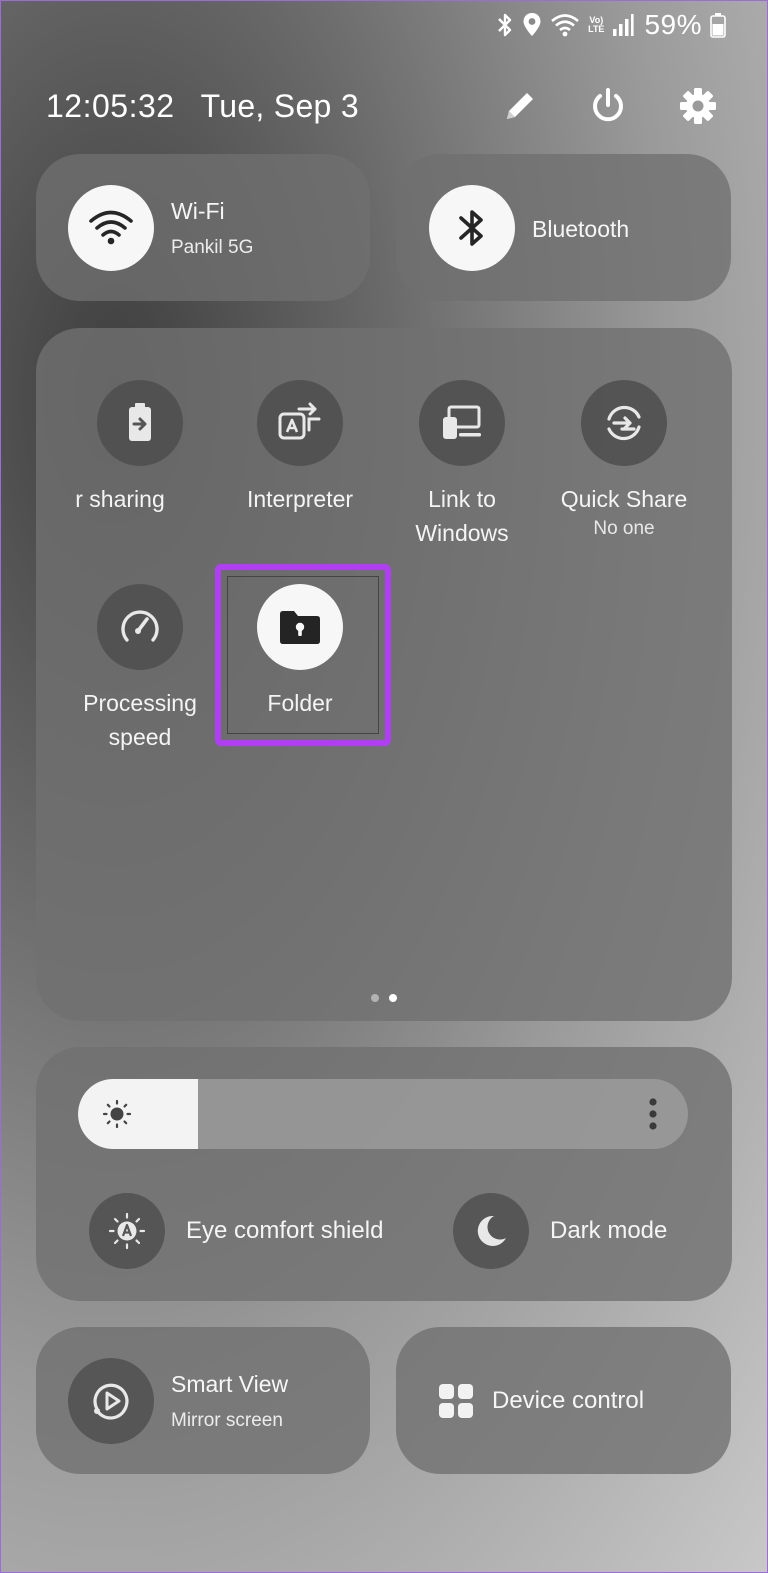 The height and width of the screenshot is (1573, 768). I want to click on qs-processing-speed: Processing speed, so click(140, 669).